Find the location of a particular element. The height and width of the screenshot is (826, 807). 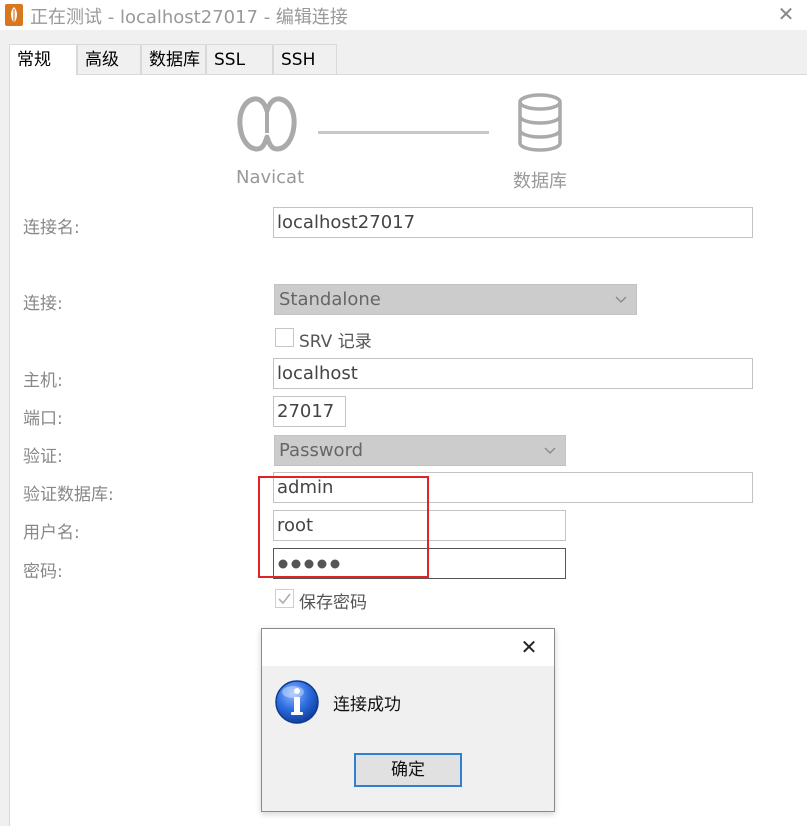

dialog-message: 连接成功 is located at coordinates (367, 705).